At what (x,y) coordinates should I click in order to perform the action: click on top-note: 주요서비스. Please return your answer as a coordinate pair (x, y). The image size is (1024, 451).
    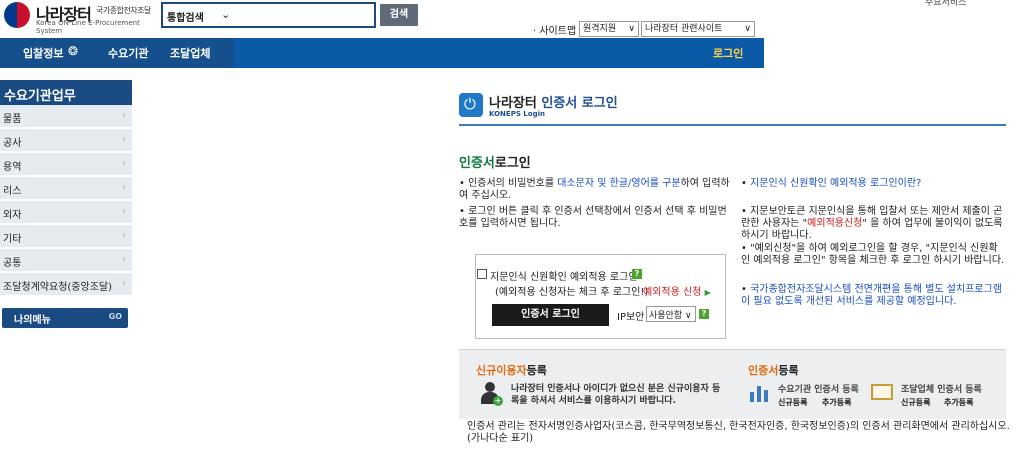
    Looking at the image, I should click on (945, 4).